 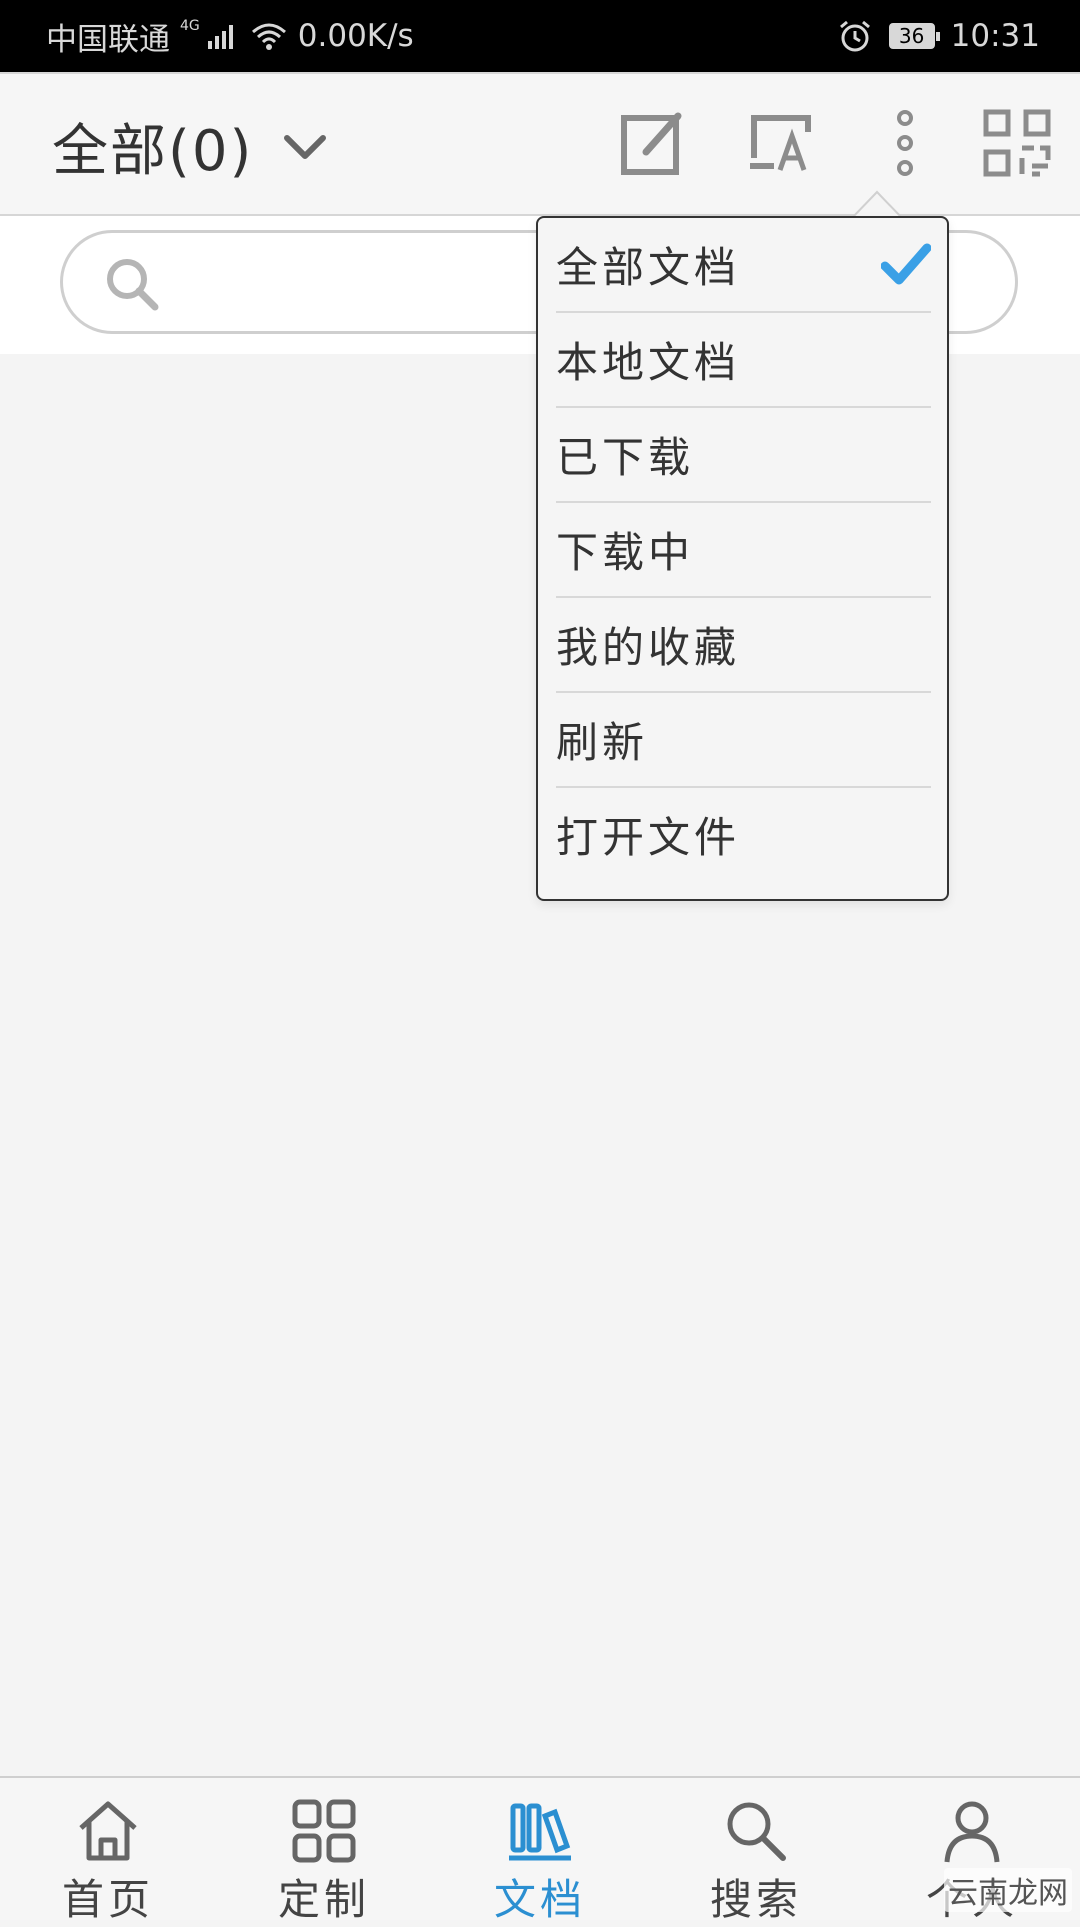 What do you see at coordinates (743, 834) in the screenshot?
I see `menu-item-open-file: 打开文件` at bounding box center [743, 834].